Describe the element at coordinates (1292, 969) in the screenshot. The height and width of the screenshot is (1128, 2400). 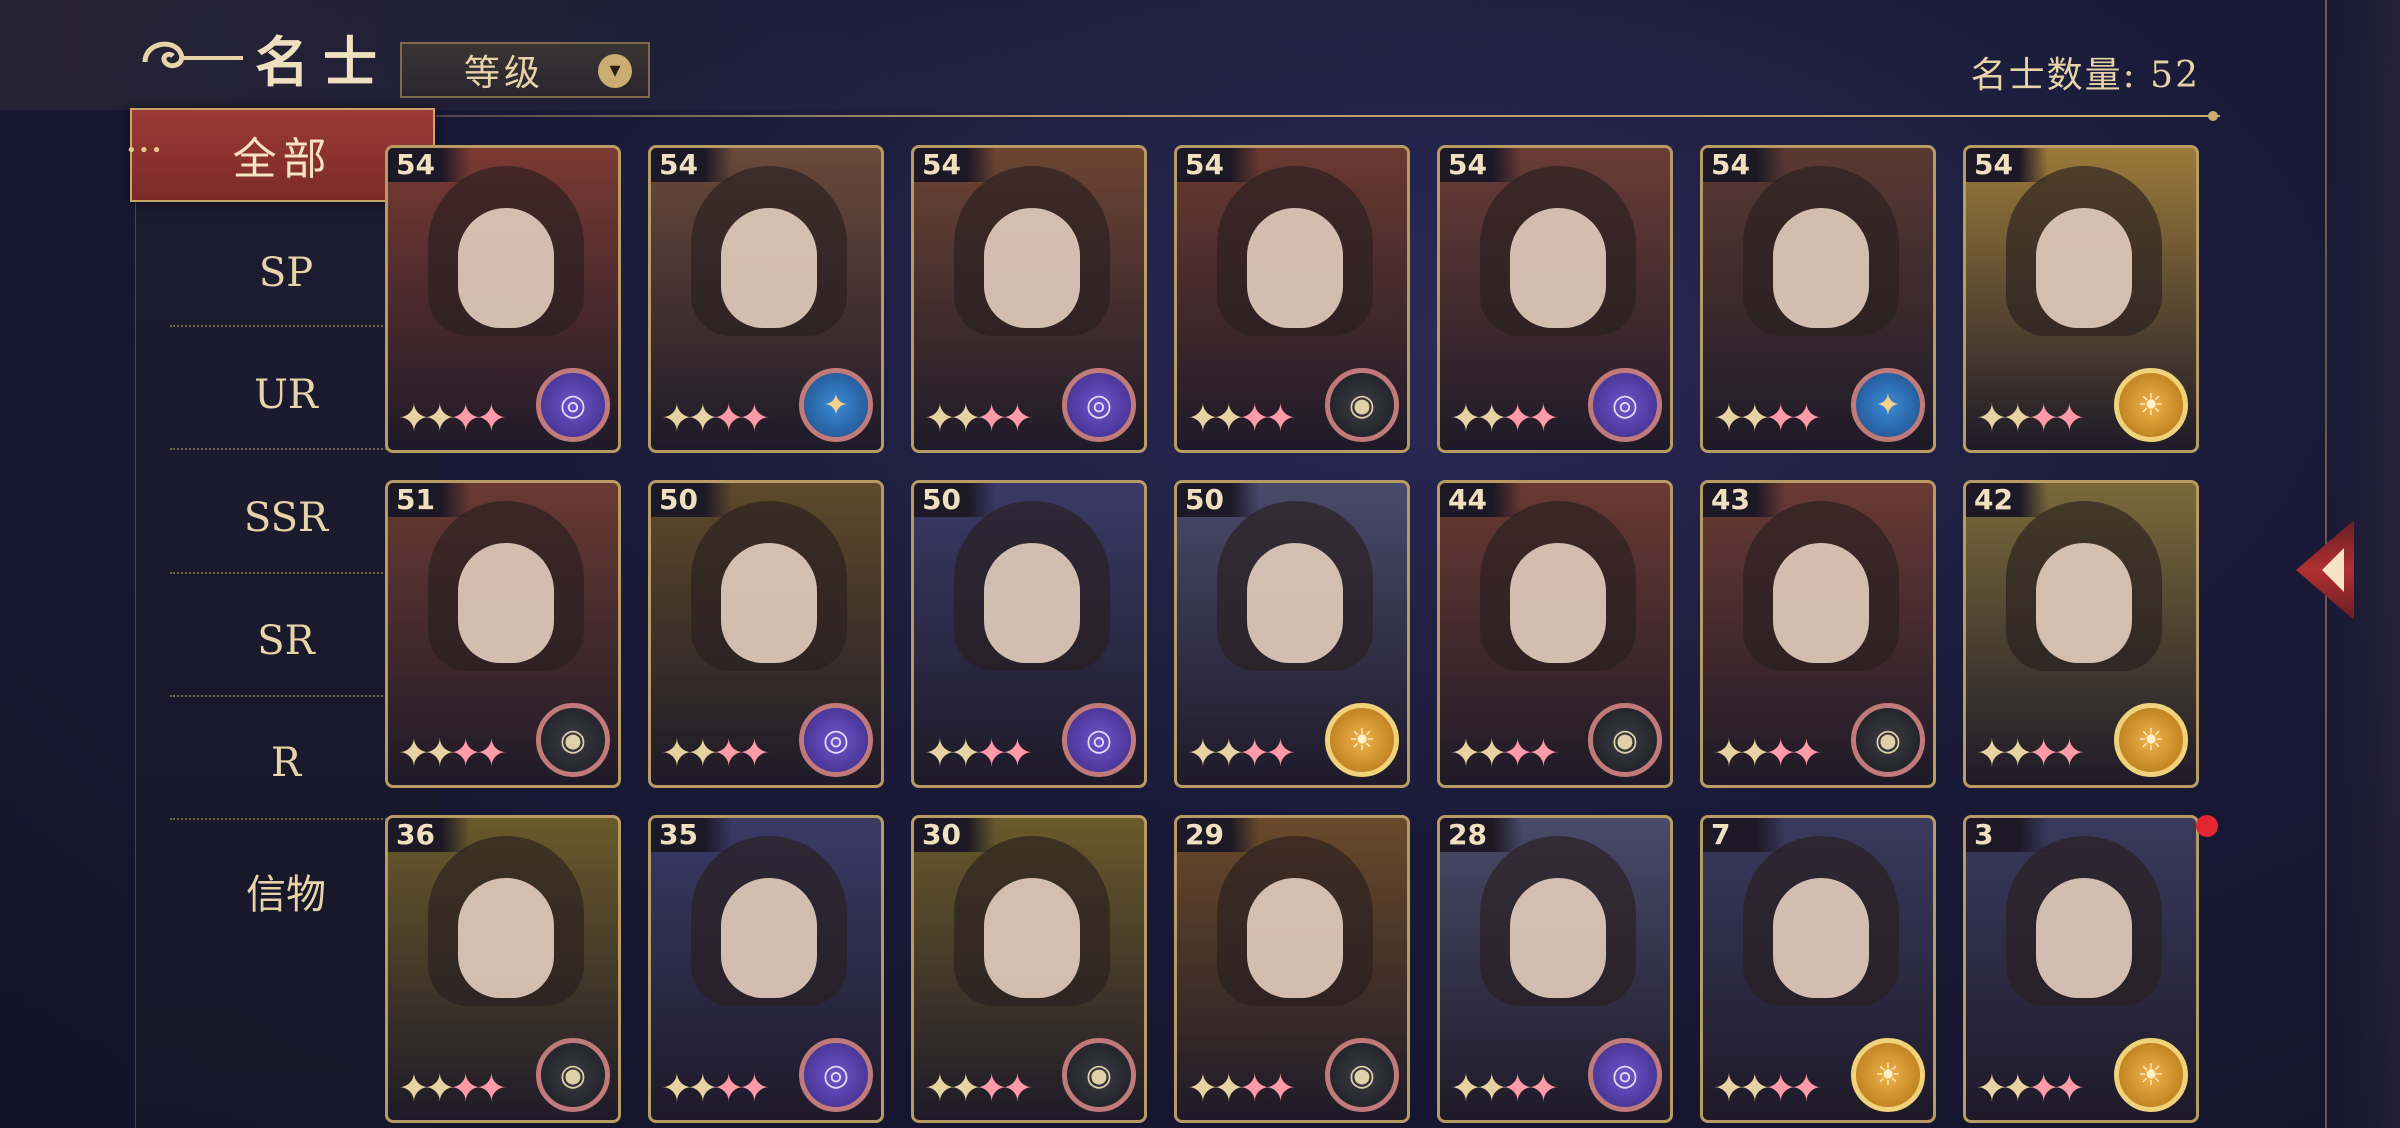
I see `character-card: 29 ✦✦✦✦ ◉` at that location.